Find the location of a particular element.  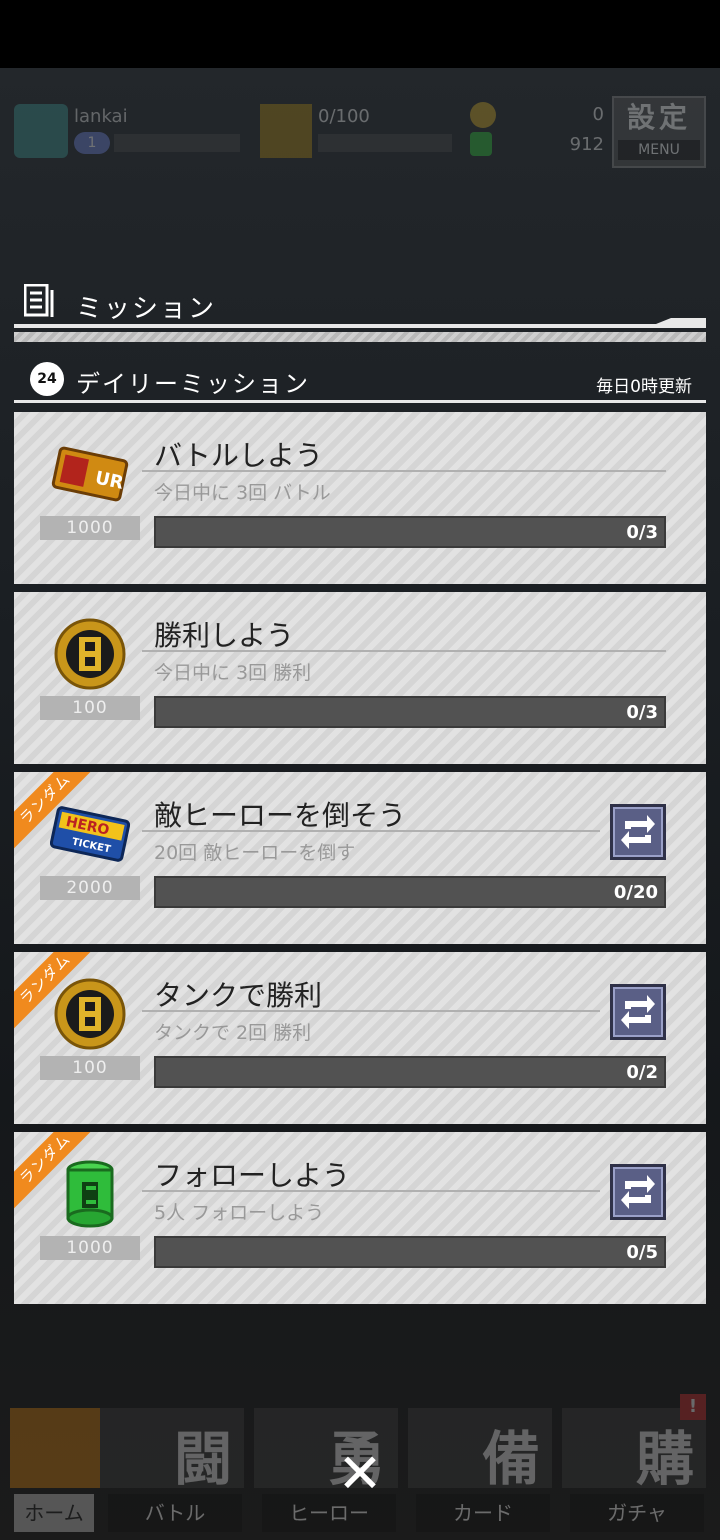

reset-note: 毎日0時更新 is located at coordinates (644, 387).